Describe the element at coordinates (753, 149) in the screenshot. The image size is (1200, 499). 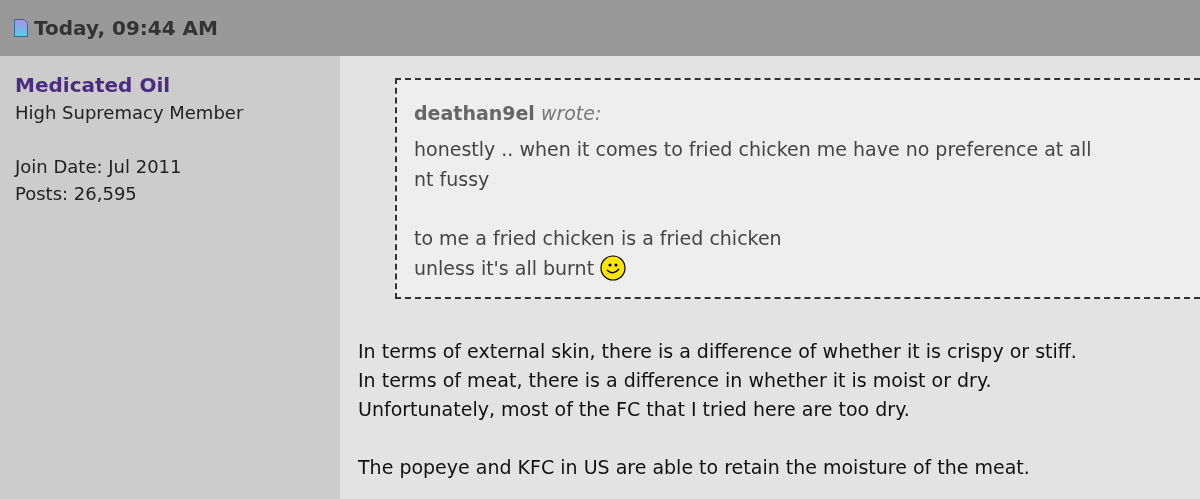
I see `quote-line: honestly .. when it comes to fried chicken me have no preference at all` at that location.